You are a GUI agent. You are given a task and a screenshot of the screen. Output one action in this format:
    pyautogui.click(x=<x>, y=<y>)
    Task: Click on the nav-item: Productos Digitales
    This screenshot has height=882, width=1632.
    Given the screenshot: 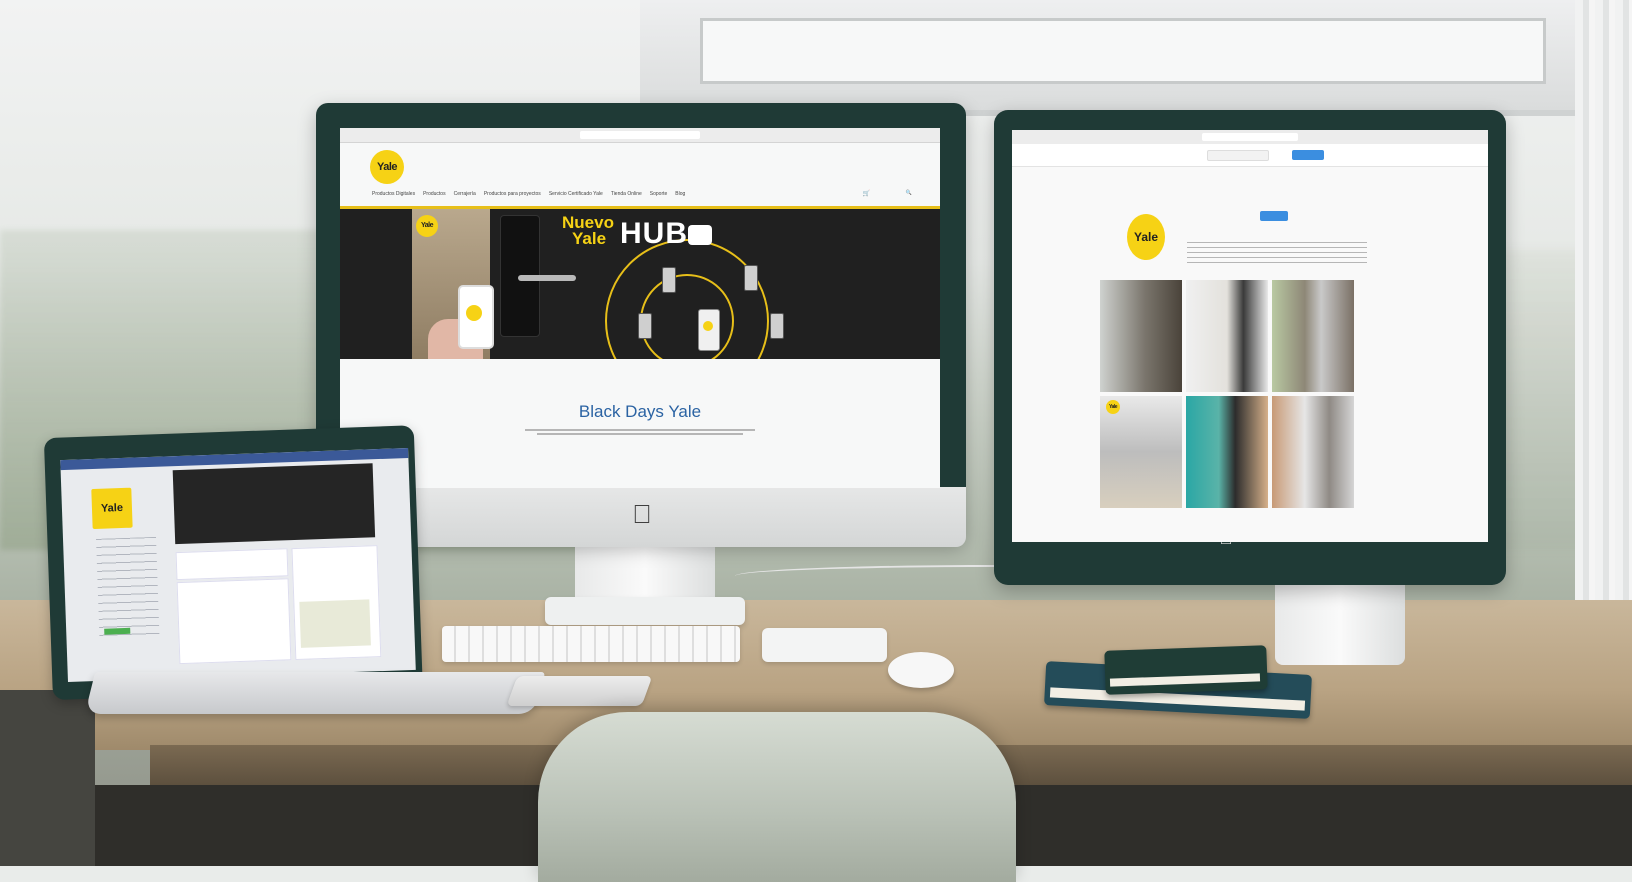 What is the action you would take?
    pyautogui.click(x=393, y=196)
    